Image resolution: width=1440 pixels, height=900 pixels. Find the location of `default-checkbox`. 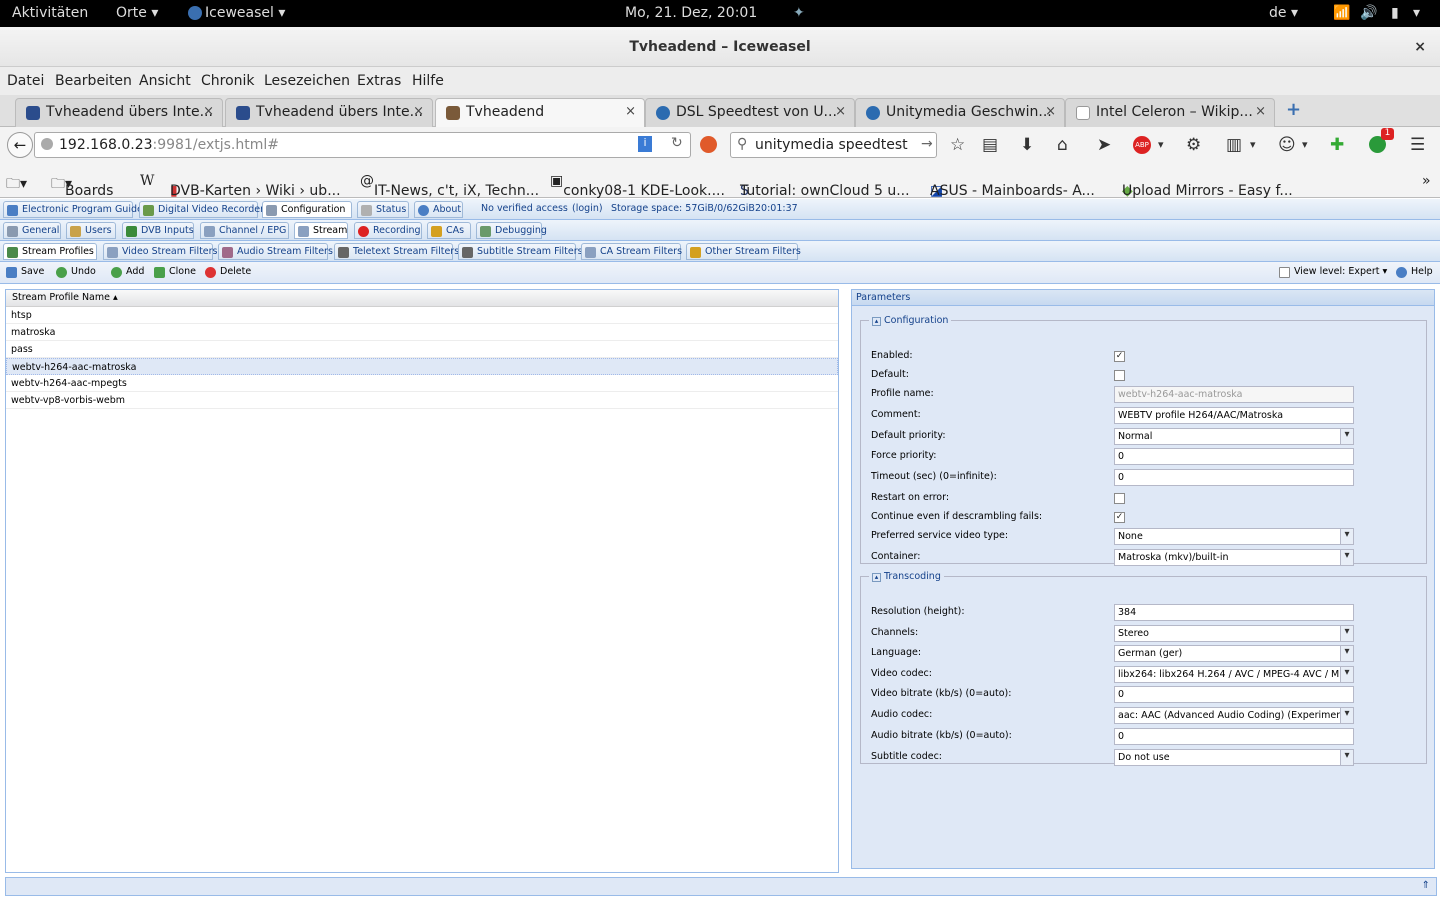

default-checkbox is located at coordinates (1119, 375).